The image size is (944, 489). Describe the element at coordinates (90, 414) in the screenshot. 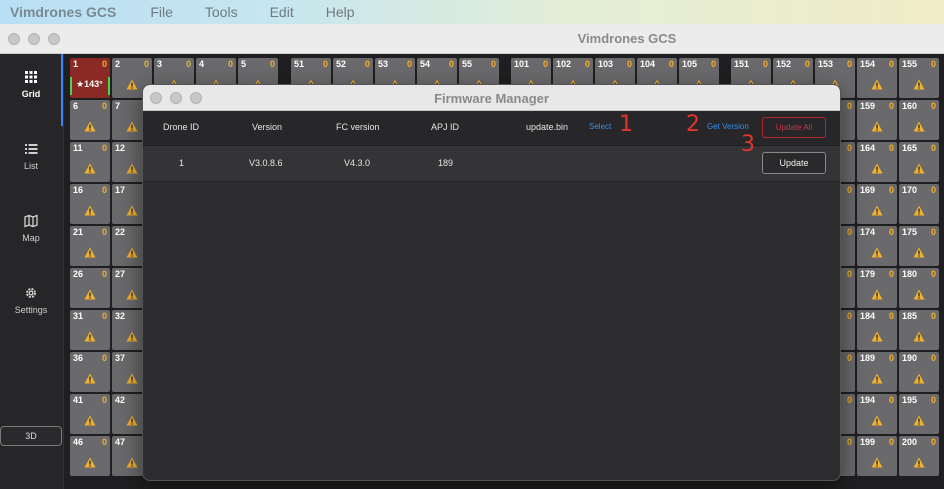

I see `drone-cell: 41 0` at that location.